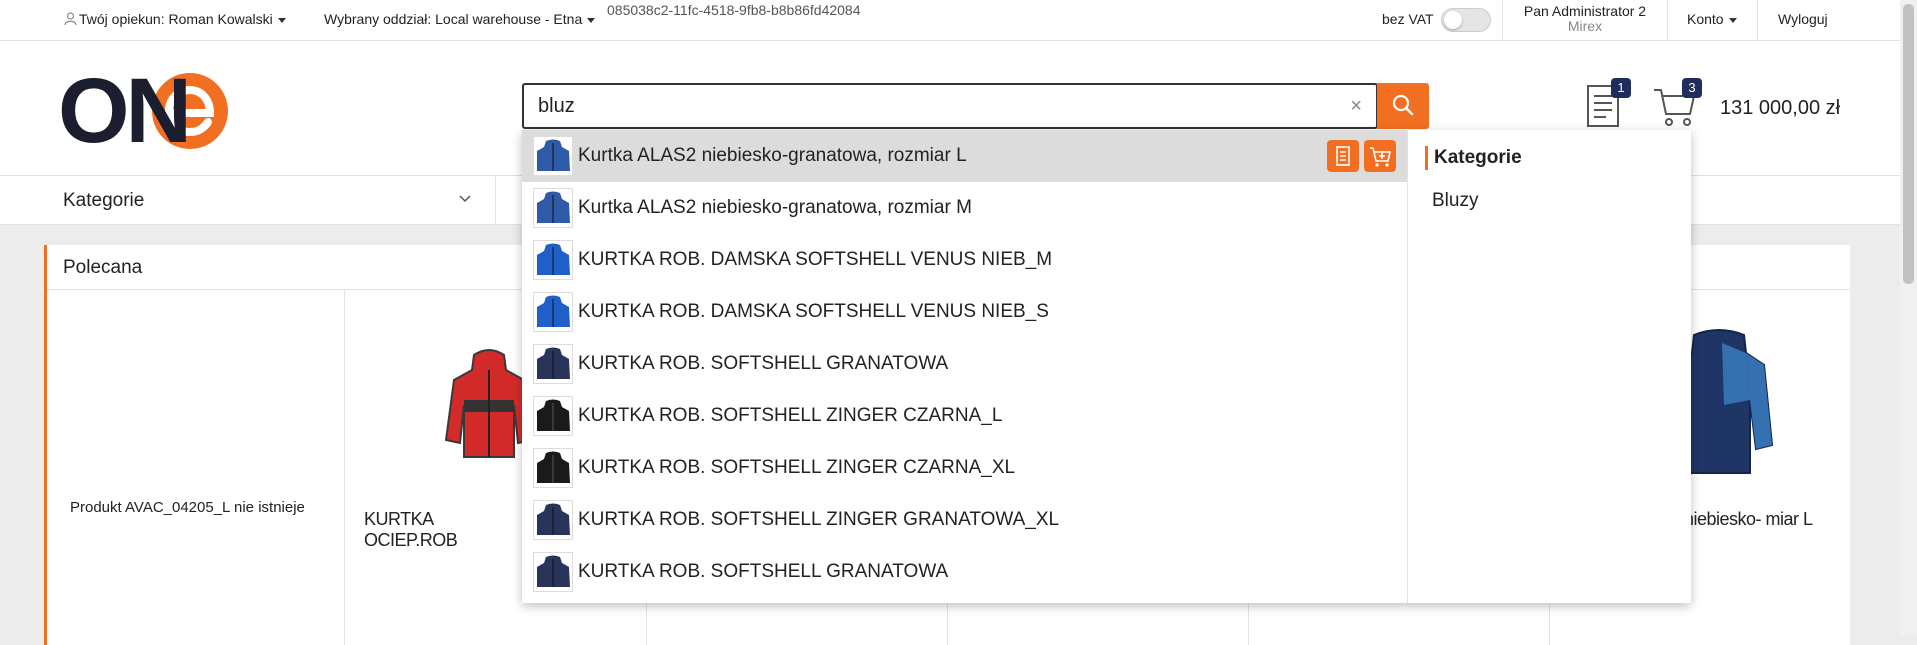  I want to click on suggestion-name: KURTKA ROB. SOFTSHELL ZINGER CZARNA_XL, so click(797, 467).